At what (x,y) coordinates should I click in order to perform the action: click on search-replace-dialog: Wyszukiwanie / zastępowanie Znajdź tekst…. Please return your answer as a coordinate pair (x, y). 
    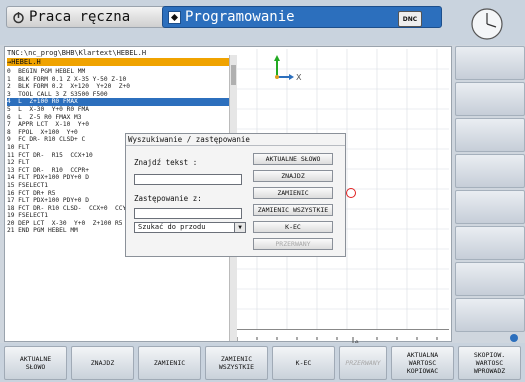
    Looking at the image, I should click on (235, 195).